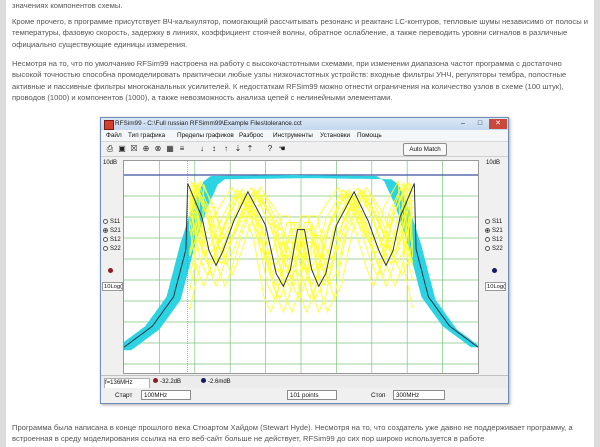 Image resolution: width=600 pixels, height=447 pixels. I want to click on crosshair-icon: ⊕, so click(146, 149).